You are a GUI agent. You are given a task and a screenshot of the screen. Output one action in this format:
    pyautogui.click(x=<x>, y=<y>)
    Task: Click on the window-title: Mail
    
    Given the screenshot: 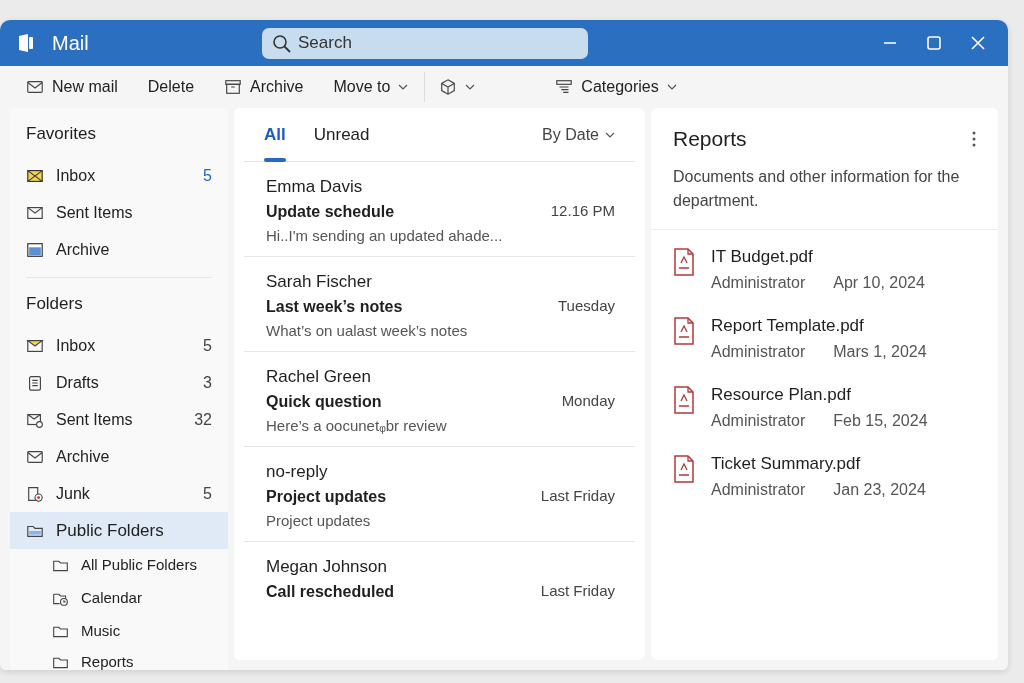 What is the action you would take?
    pyautogui.click(x=71, y=43)
    